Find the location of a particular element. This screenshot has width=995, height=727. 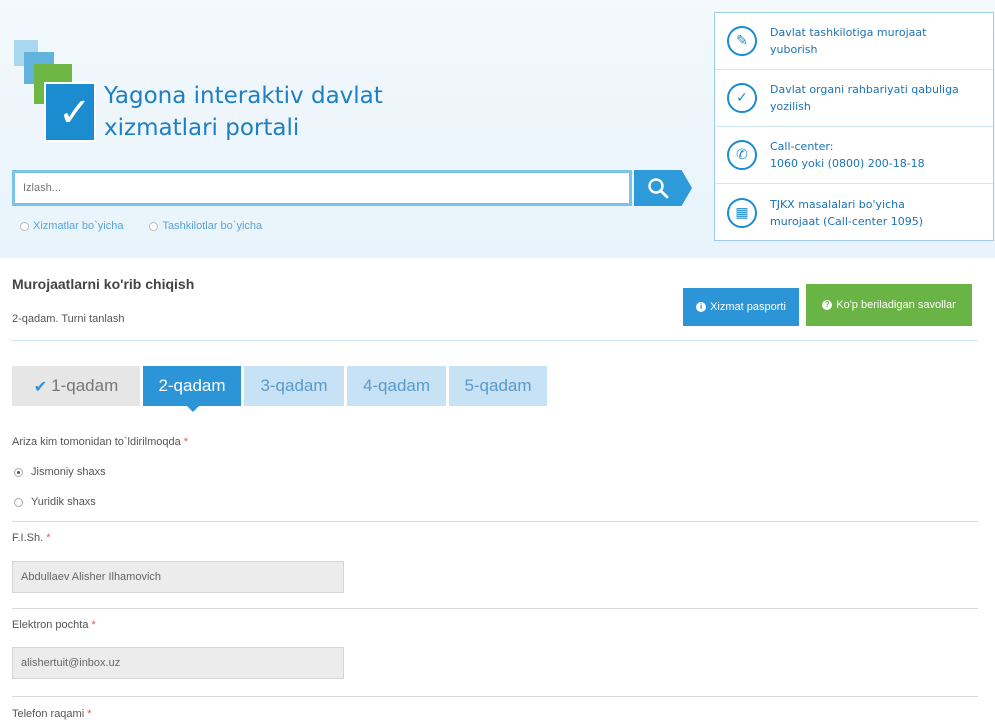

email-label-text: Elektron pochta is located at coordinates (50, 625).